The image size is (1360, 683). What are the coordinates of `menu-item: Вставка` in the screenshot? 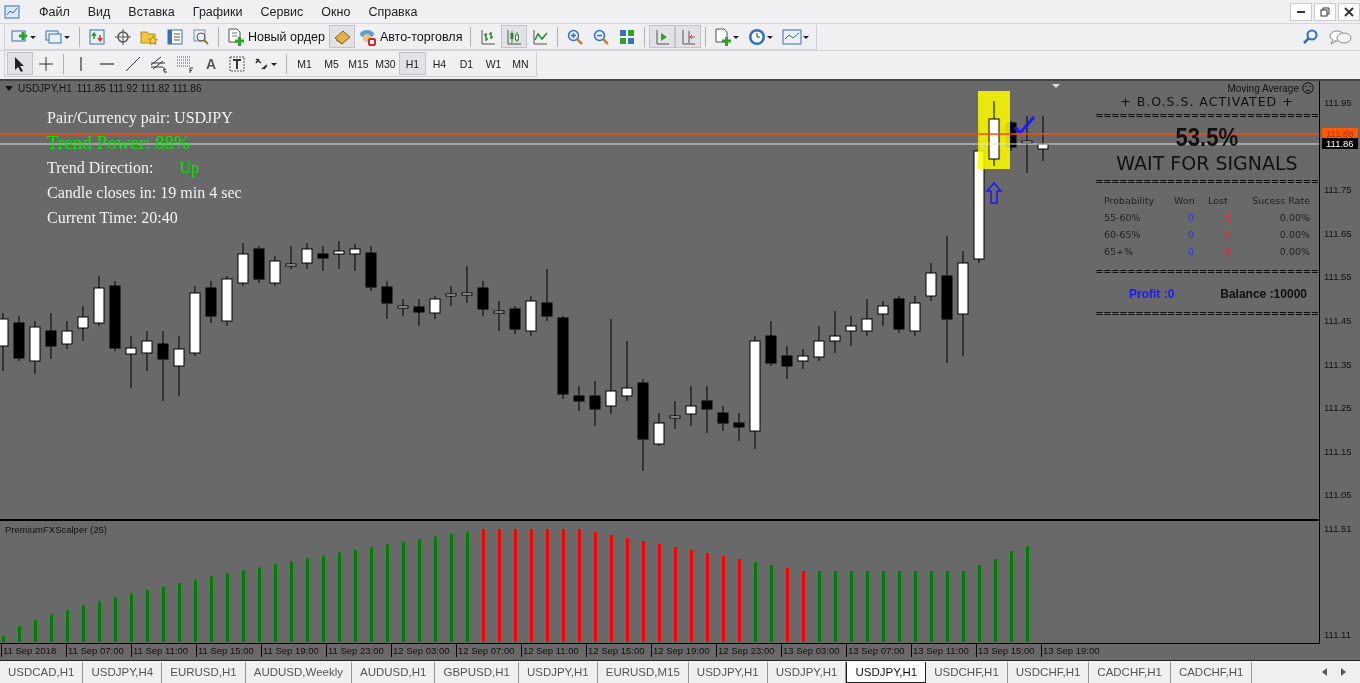 It's located at (151, 11).